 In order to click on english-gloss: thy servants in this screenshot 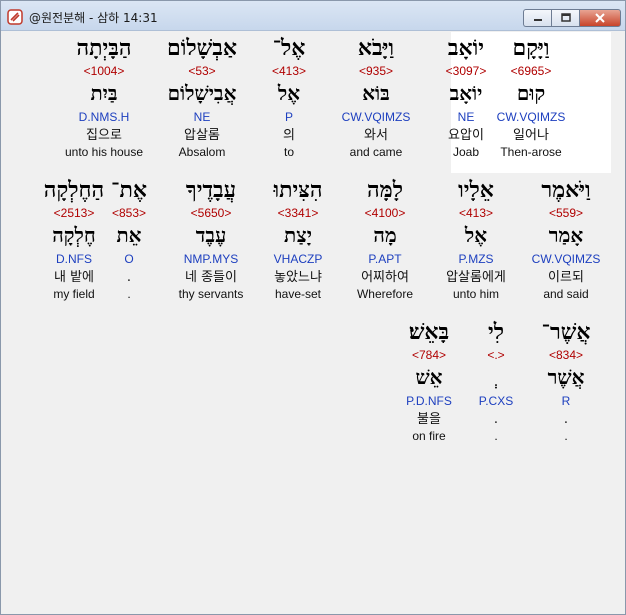, I will do `click(211, 294)`.